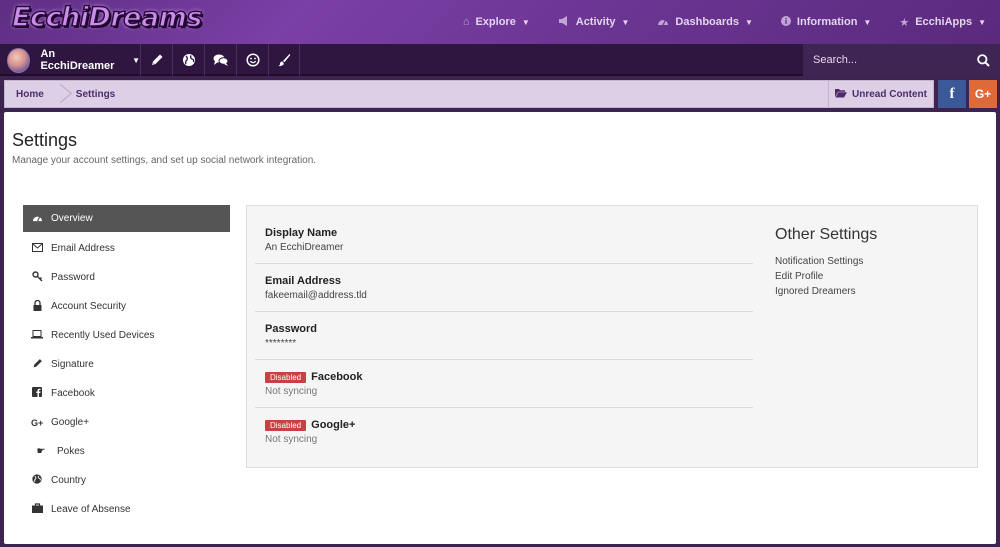 The image size is (1000, 547). I want to click on folder-open-icon, so click(841, 94).